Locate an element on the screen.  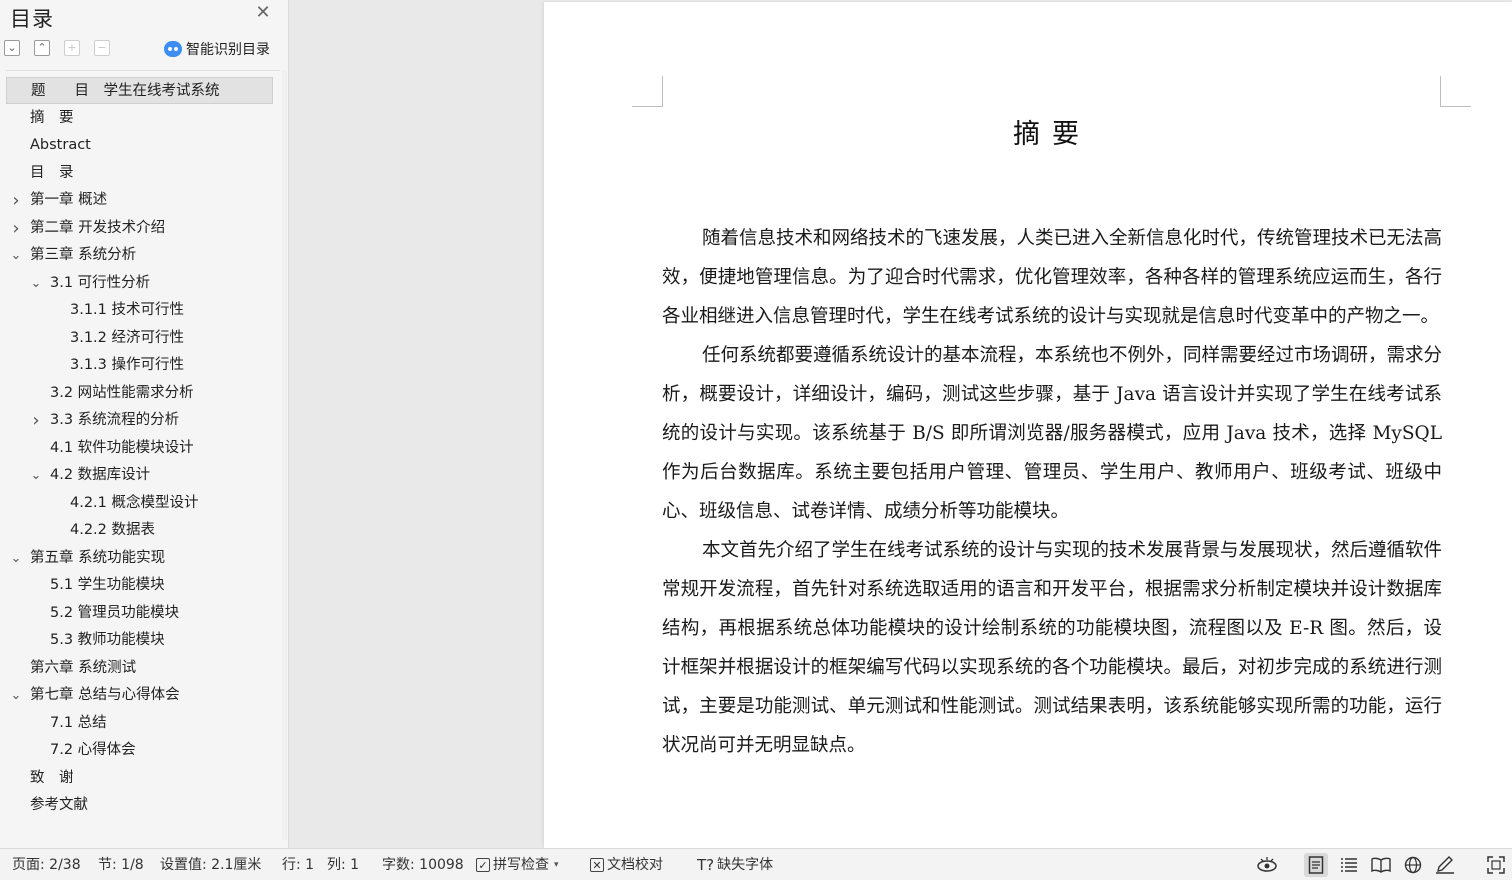
toc-item: ⌄ 第五章 系统功能实现 is located at coordinates (139, 558).